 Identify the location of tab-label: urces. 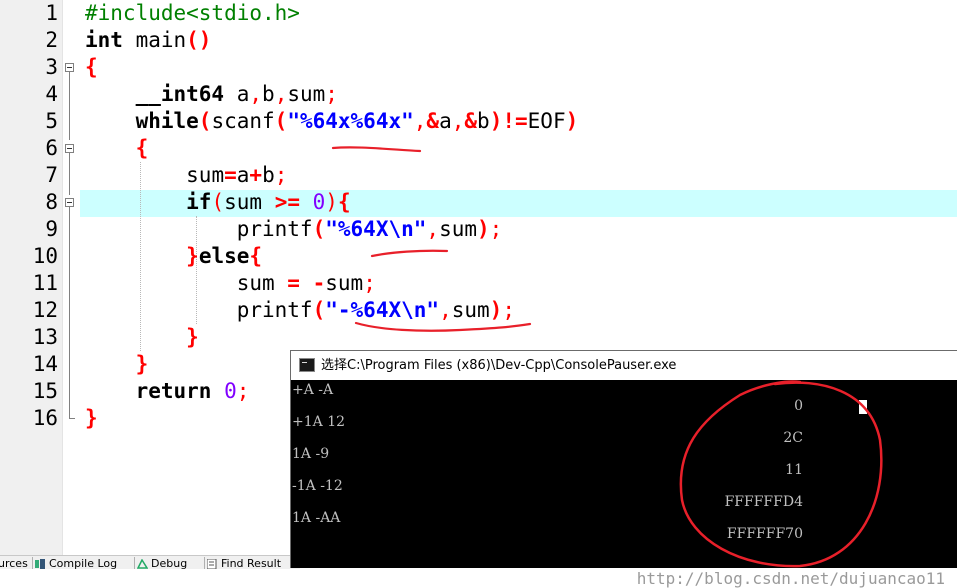
(14, 563).